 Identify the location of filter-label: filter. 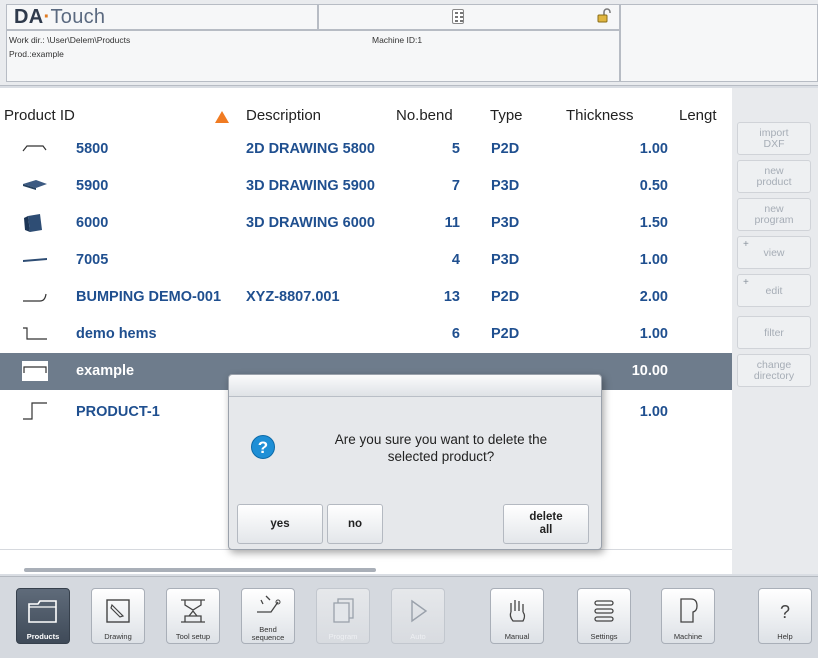
(774, 333).